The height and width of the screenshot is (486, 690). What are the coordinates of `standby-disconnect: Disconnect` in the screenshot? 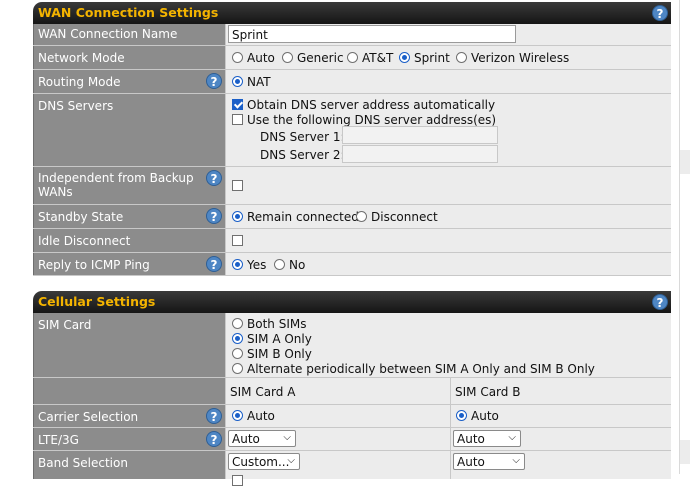 It's located at (397, 217).